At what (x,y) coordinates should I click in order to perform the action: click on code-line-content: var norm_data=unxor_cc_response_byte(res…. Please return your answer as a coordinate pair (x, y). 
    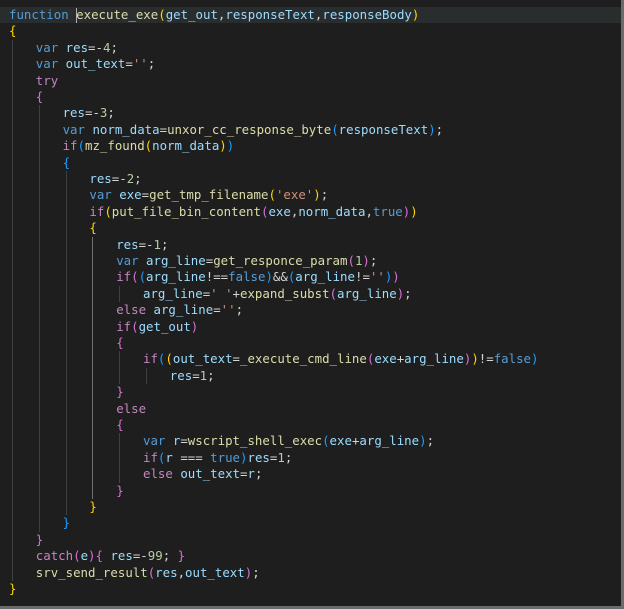
    Looking at the image, I should click on (253, 130).